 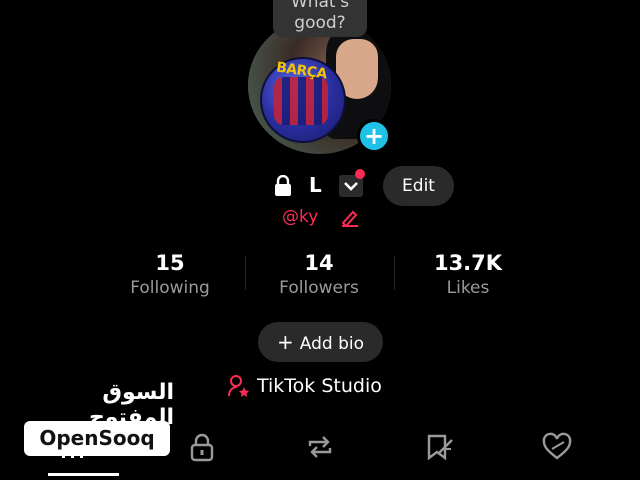 What do you see at coordinates (320, 18) in the screenshot?
I see `status-tooltip: What's good?` at bounding box center [320, 18].